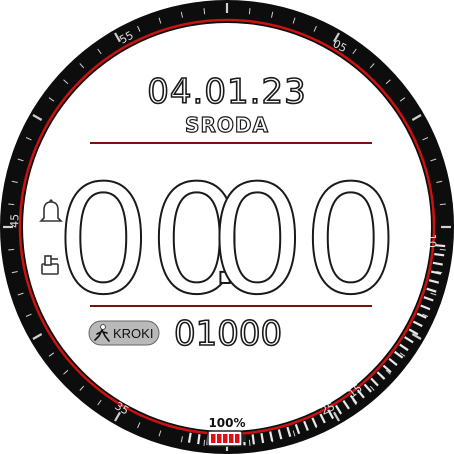 This screenshot has width=454, height=454. What do you see at coordinates (50, 265) in the screenshot?
I see `alarm-icon` at bounding box center [50, 265].